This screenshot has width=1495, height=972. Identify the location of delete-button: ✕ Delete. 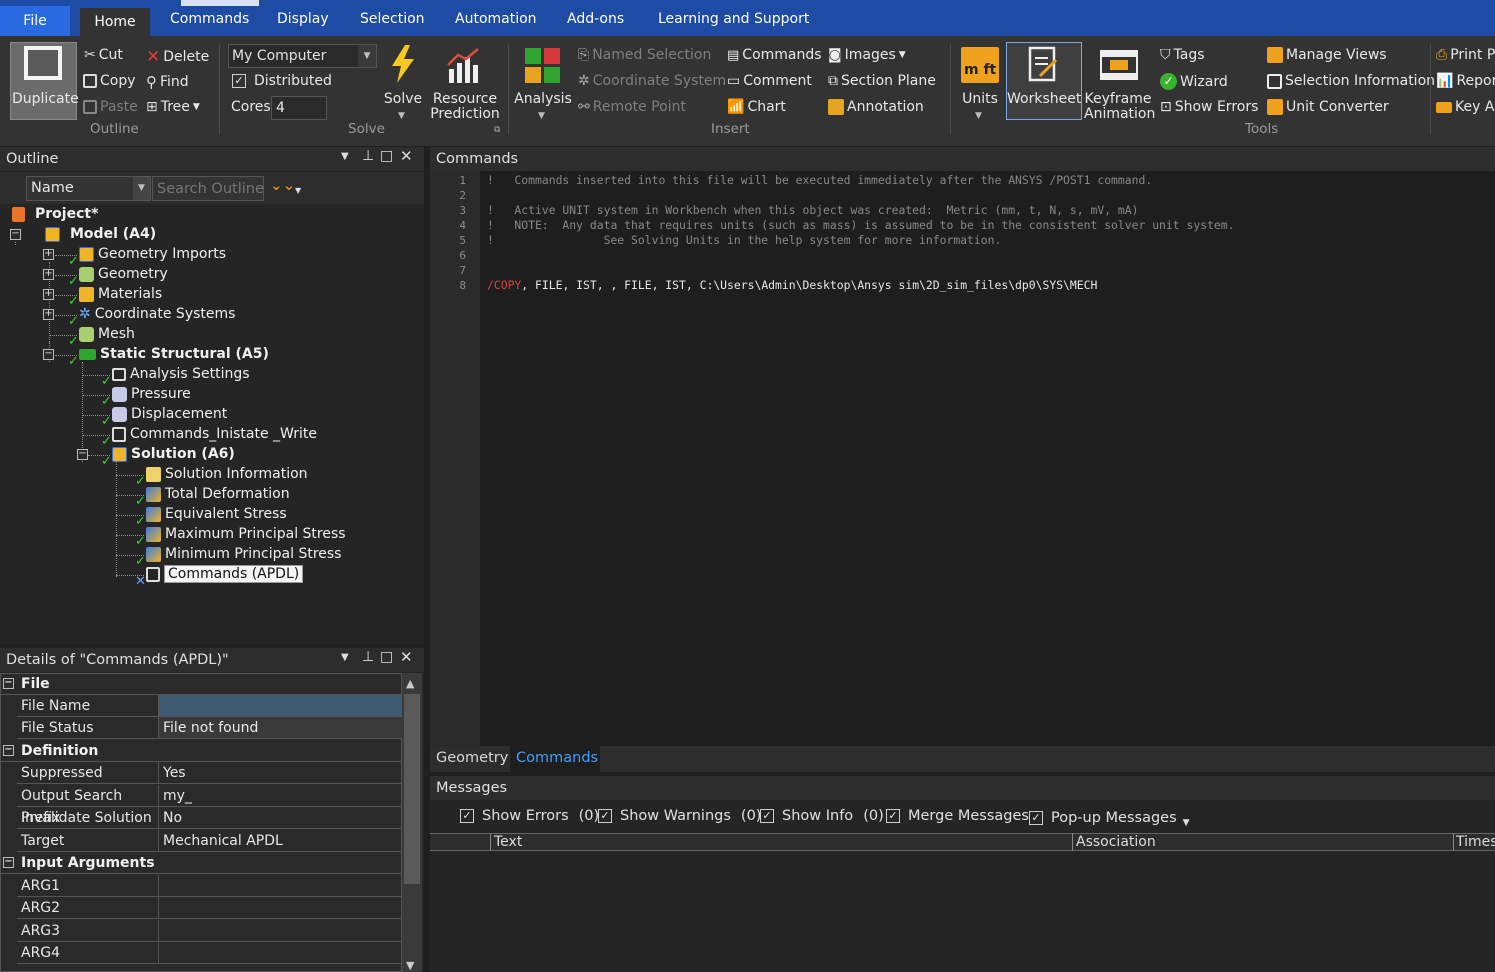
(177, 57).